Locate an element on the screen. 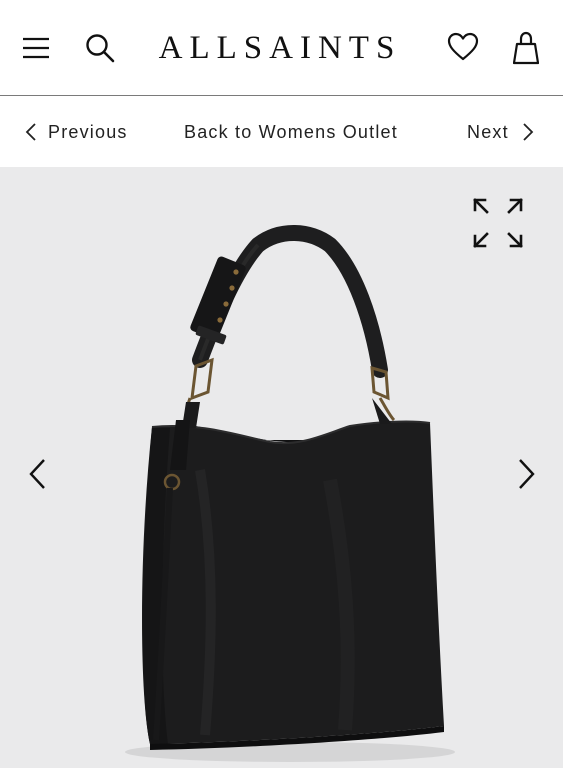 The height and width of the screenshot is (768, 563). brand-logo: ALLSAINTS is located at coordinates (280, 48).